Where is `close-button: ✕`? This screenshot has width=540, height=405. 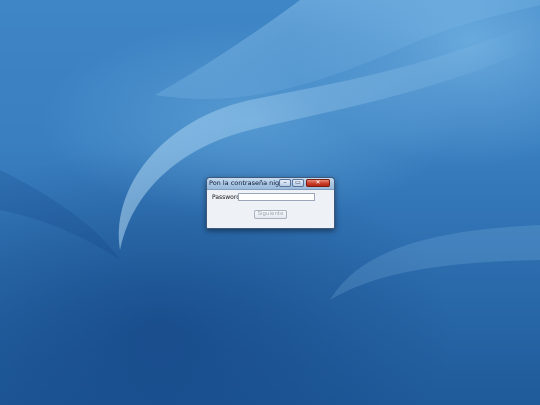 close-button: ✕ is located at coordinates (318, 183).